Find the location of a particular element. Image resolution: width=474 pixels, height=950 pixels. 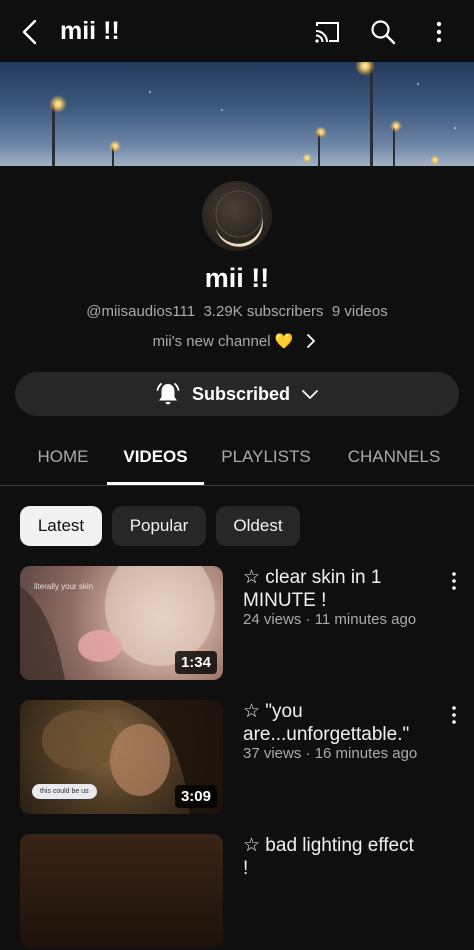

video-thumbnail: literally your skin 1:34 is located at coordinates (121, 623).